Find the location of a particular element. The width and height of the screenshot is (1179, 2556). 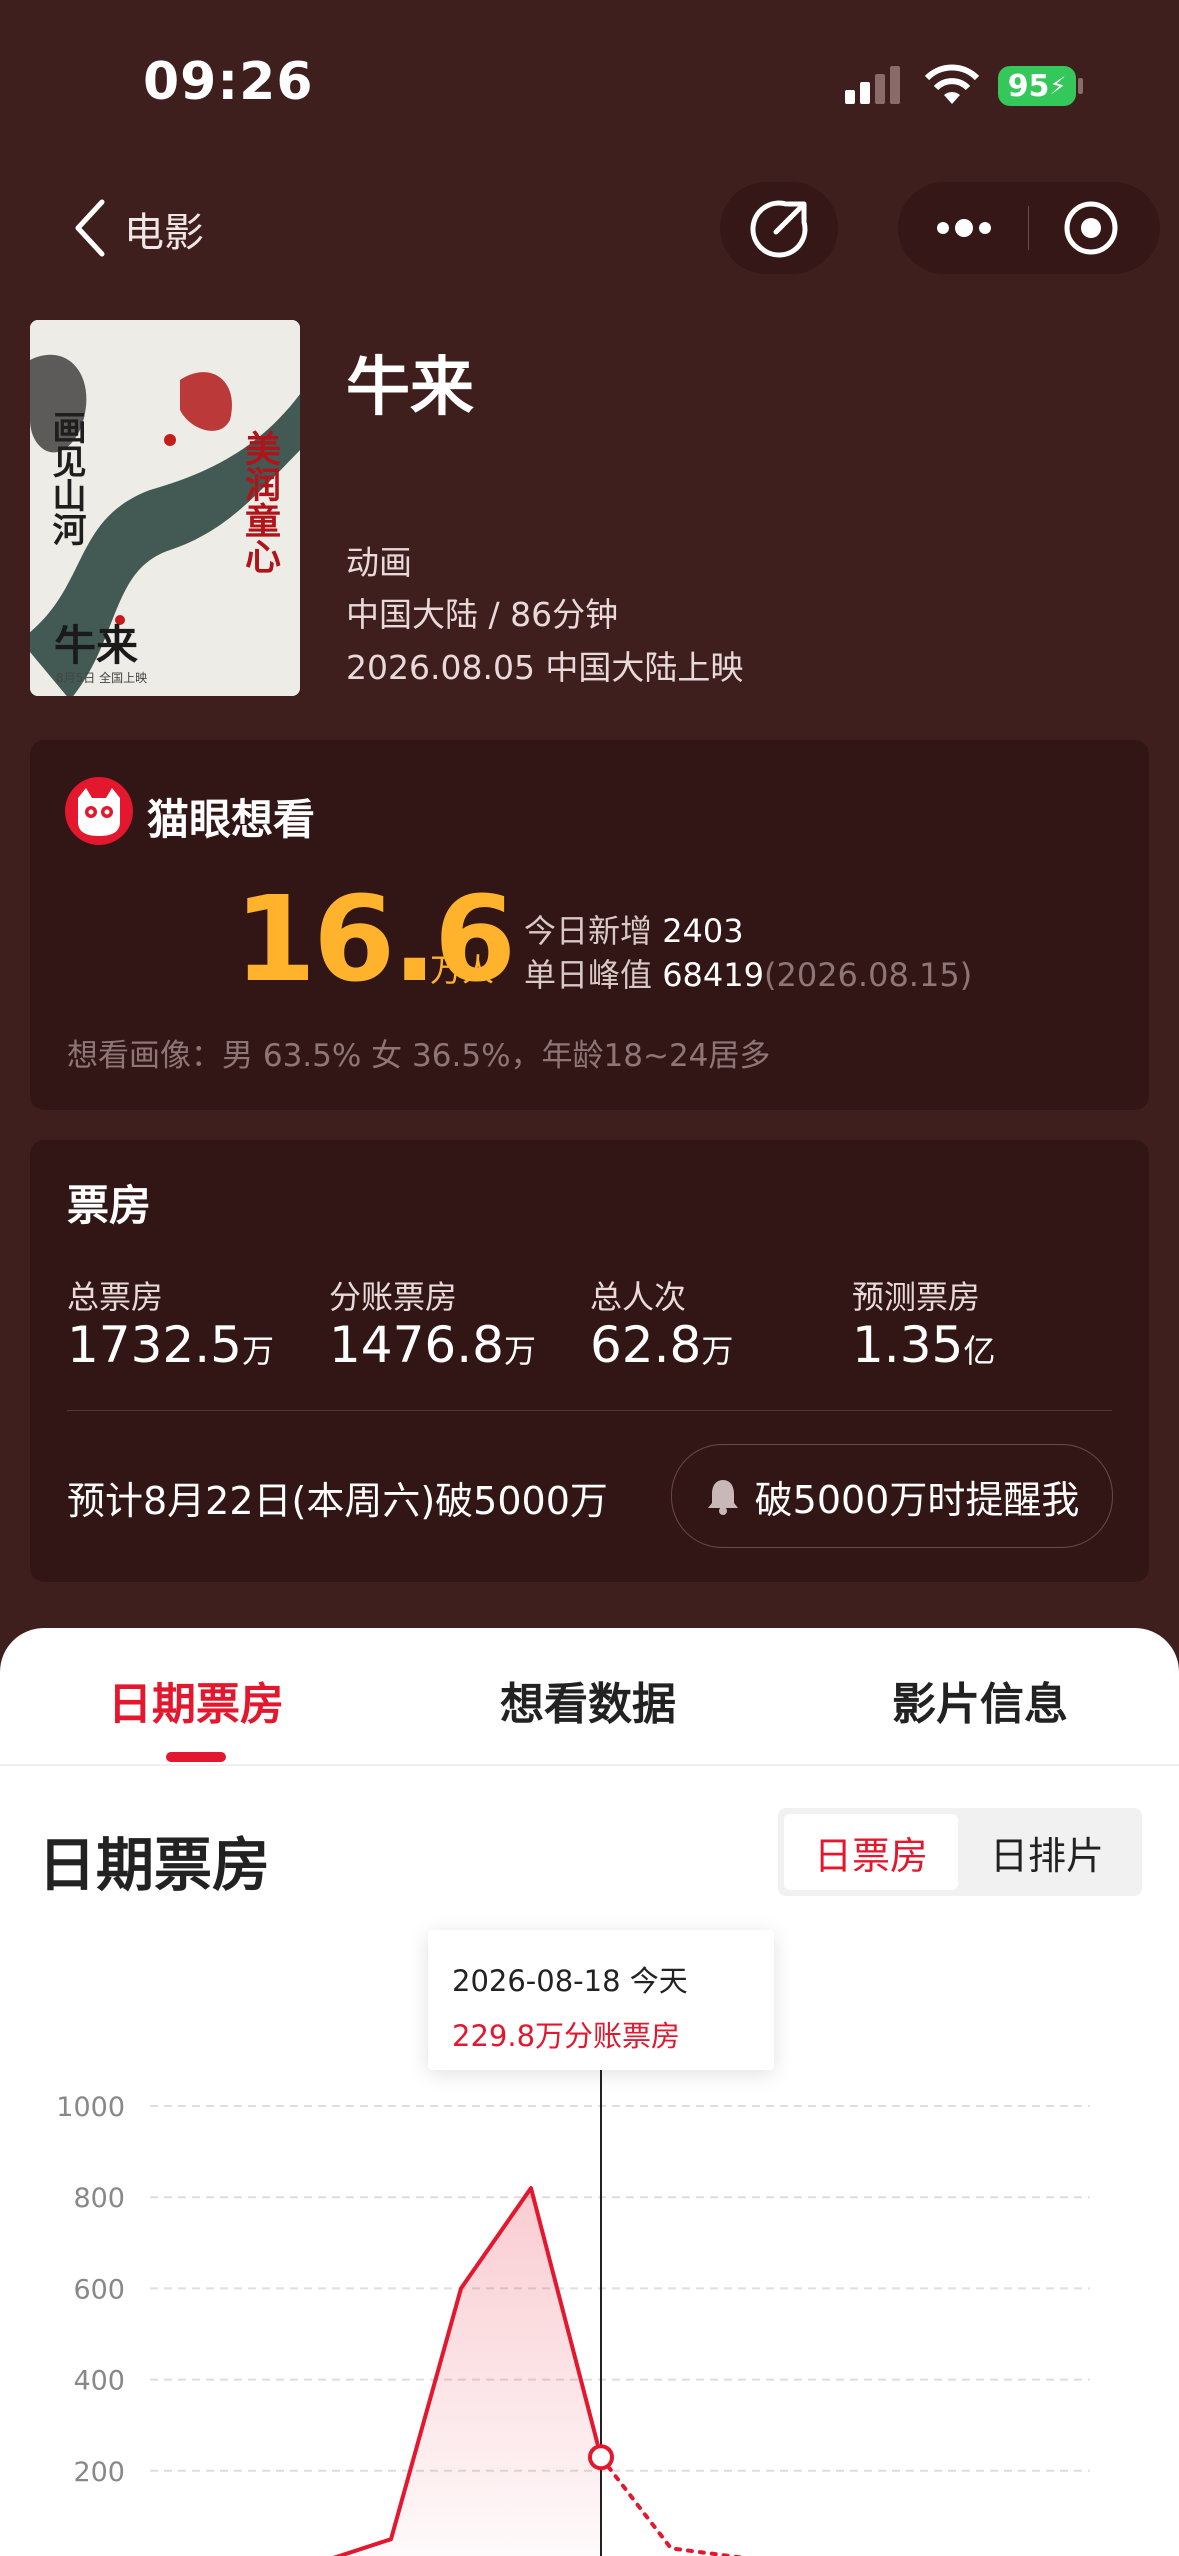

stat-value-admissions: 62.8万 is located at coordinates (661, 1345).